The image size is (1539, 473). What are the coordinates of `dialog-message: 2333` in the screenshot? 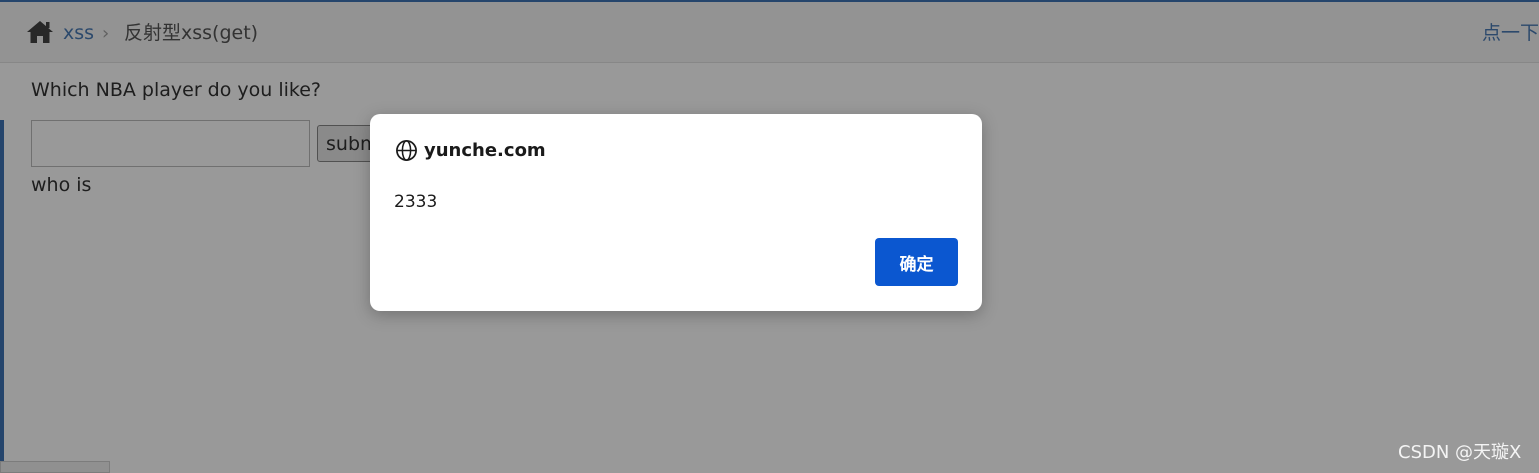 It's located at (416, 202).